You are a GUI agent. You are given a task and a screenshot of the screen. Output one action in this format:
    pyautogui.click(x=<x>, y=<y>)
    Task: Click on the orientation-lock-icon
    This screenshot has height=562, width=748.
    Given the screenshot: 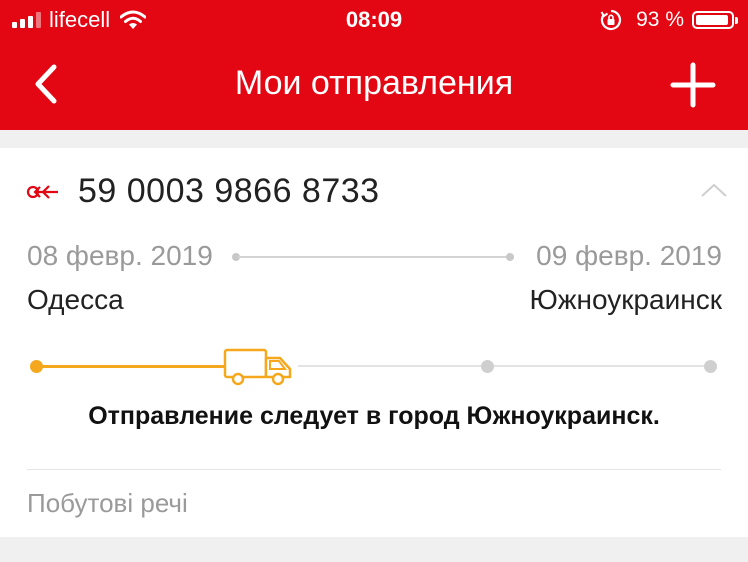 What is the action you would take?
    pyautogui.click(x=611, y=20)
    